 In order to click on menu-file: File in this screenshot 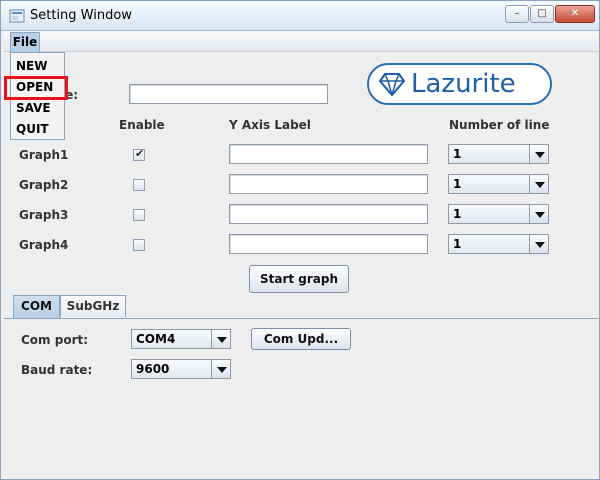, I will do `click(25, 42)`.